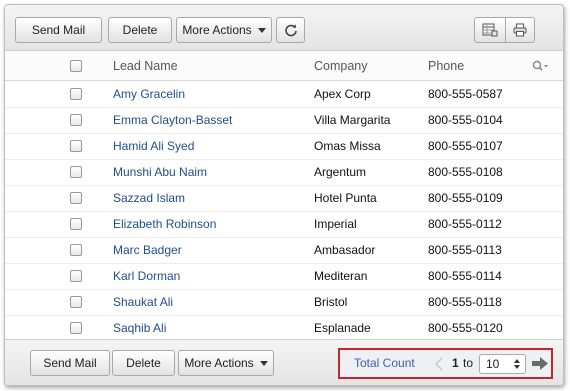  What do you see at coordinates (342, 94) in the screenshot?
I see `company-cell: Apex Corp` at bounding box center [342, 94].